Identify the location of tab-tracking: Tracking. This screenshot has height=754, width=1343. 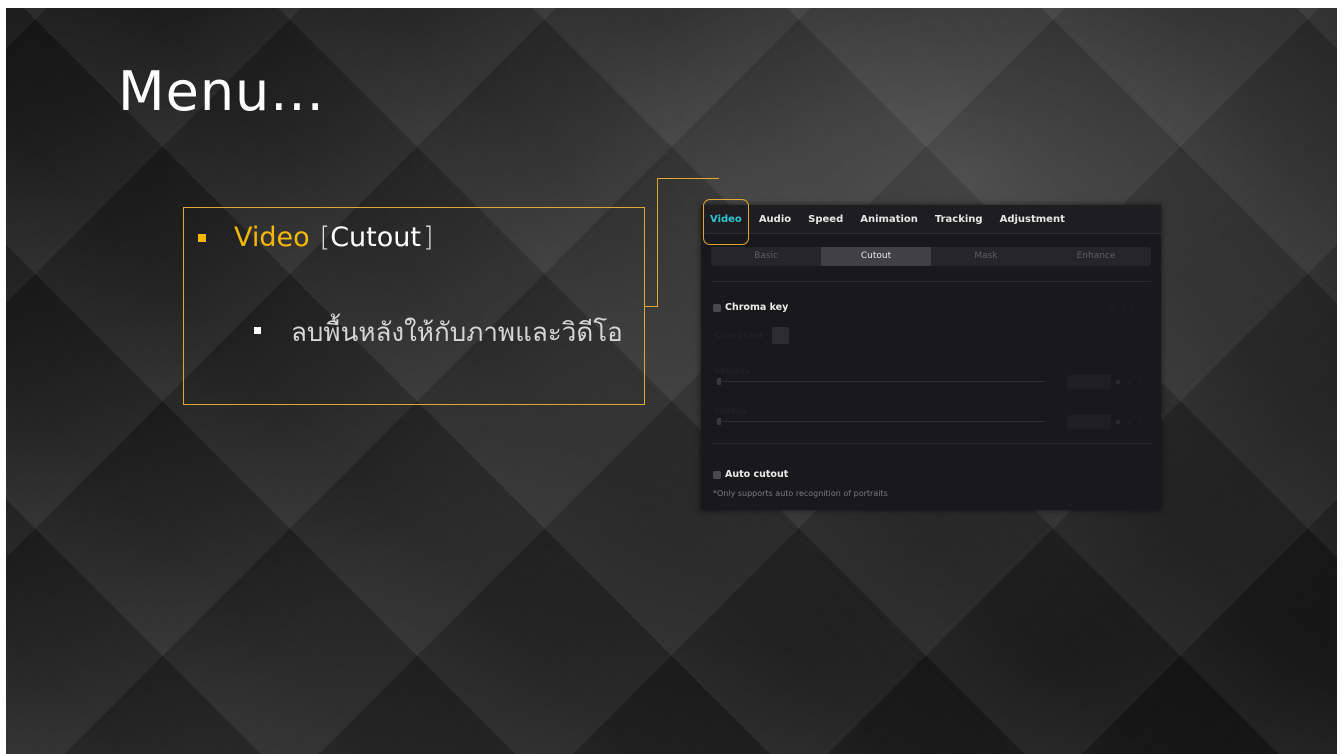
(959, 219).